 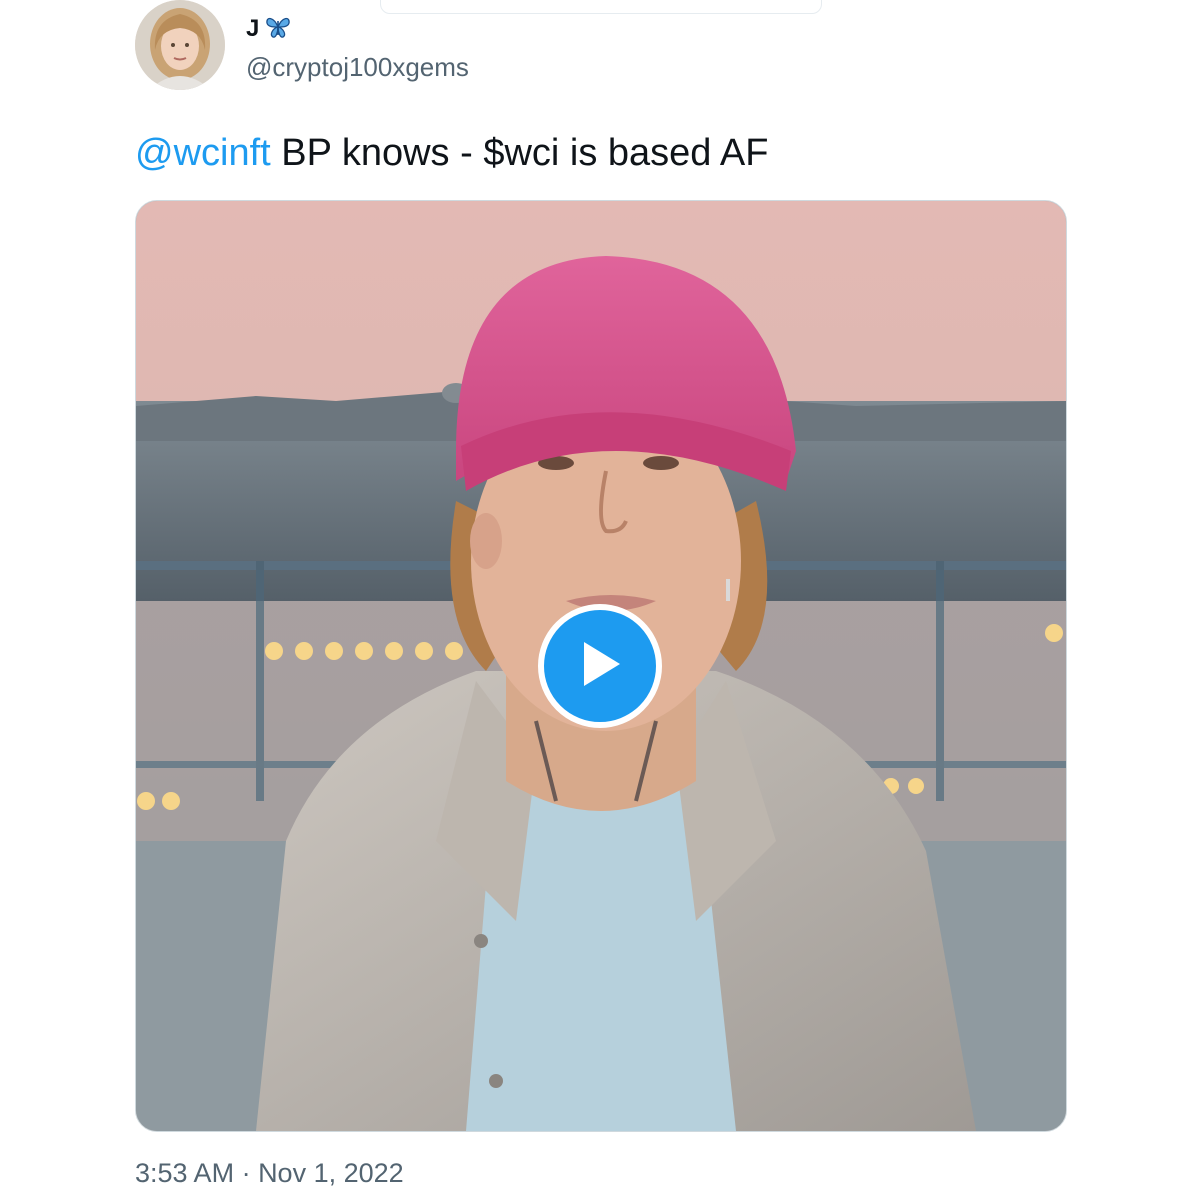 I want to click on mention-link: @wcinft, so click(x=203, y=153).